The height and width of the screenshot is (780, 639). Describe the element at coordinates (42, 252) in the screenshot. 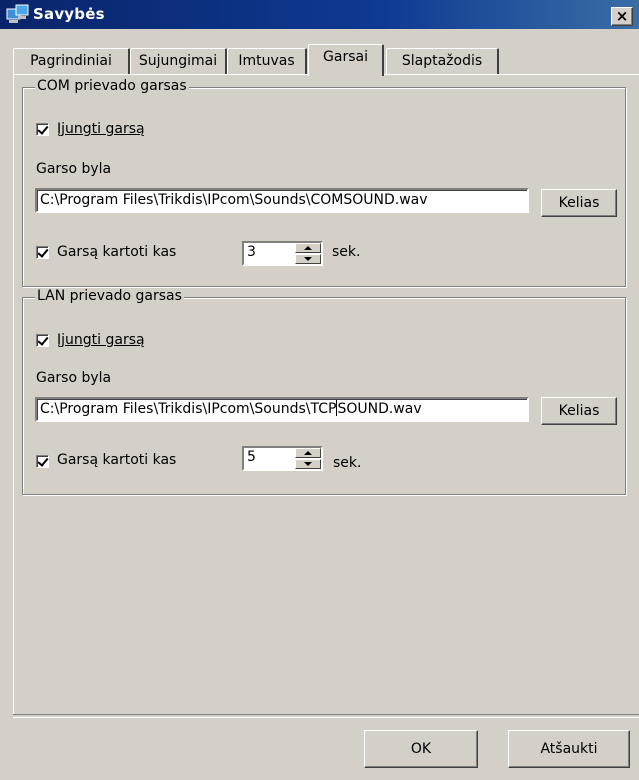

I see `com-repeat-checkbox` at that location.